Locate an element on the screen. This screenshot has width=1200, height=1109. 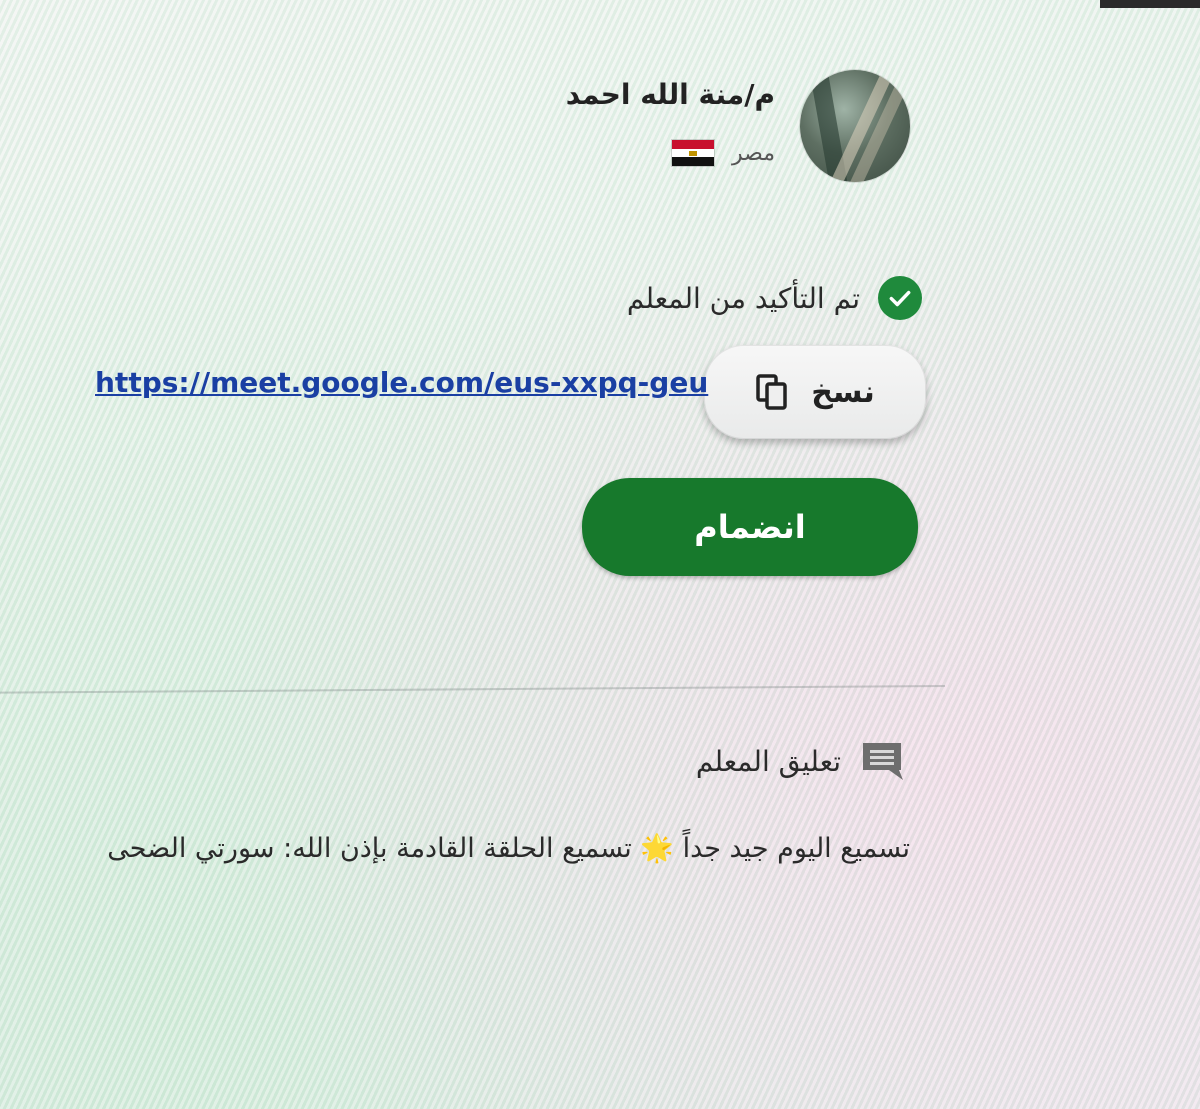
avatar is located at coordinates (855, 126).